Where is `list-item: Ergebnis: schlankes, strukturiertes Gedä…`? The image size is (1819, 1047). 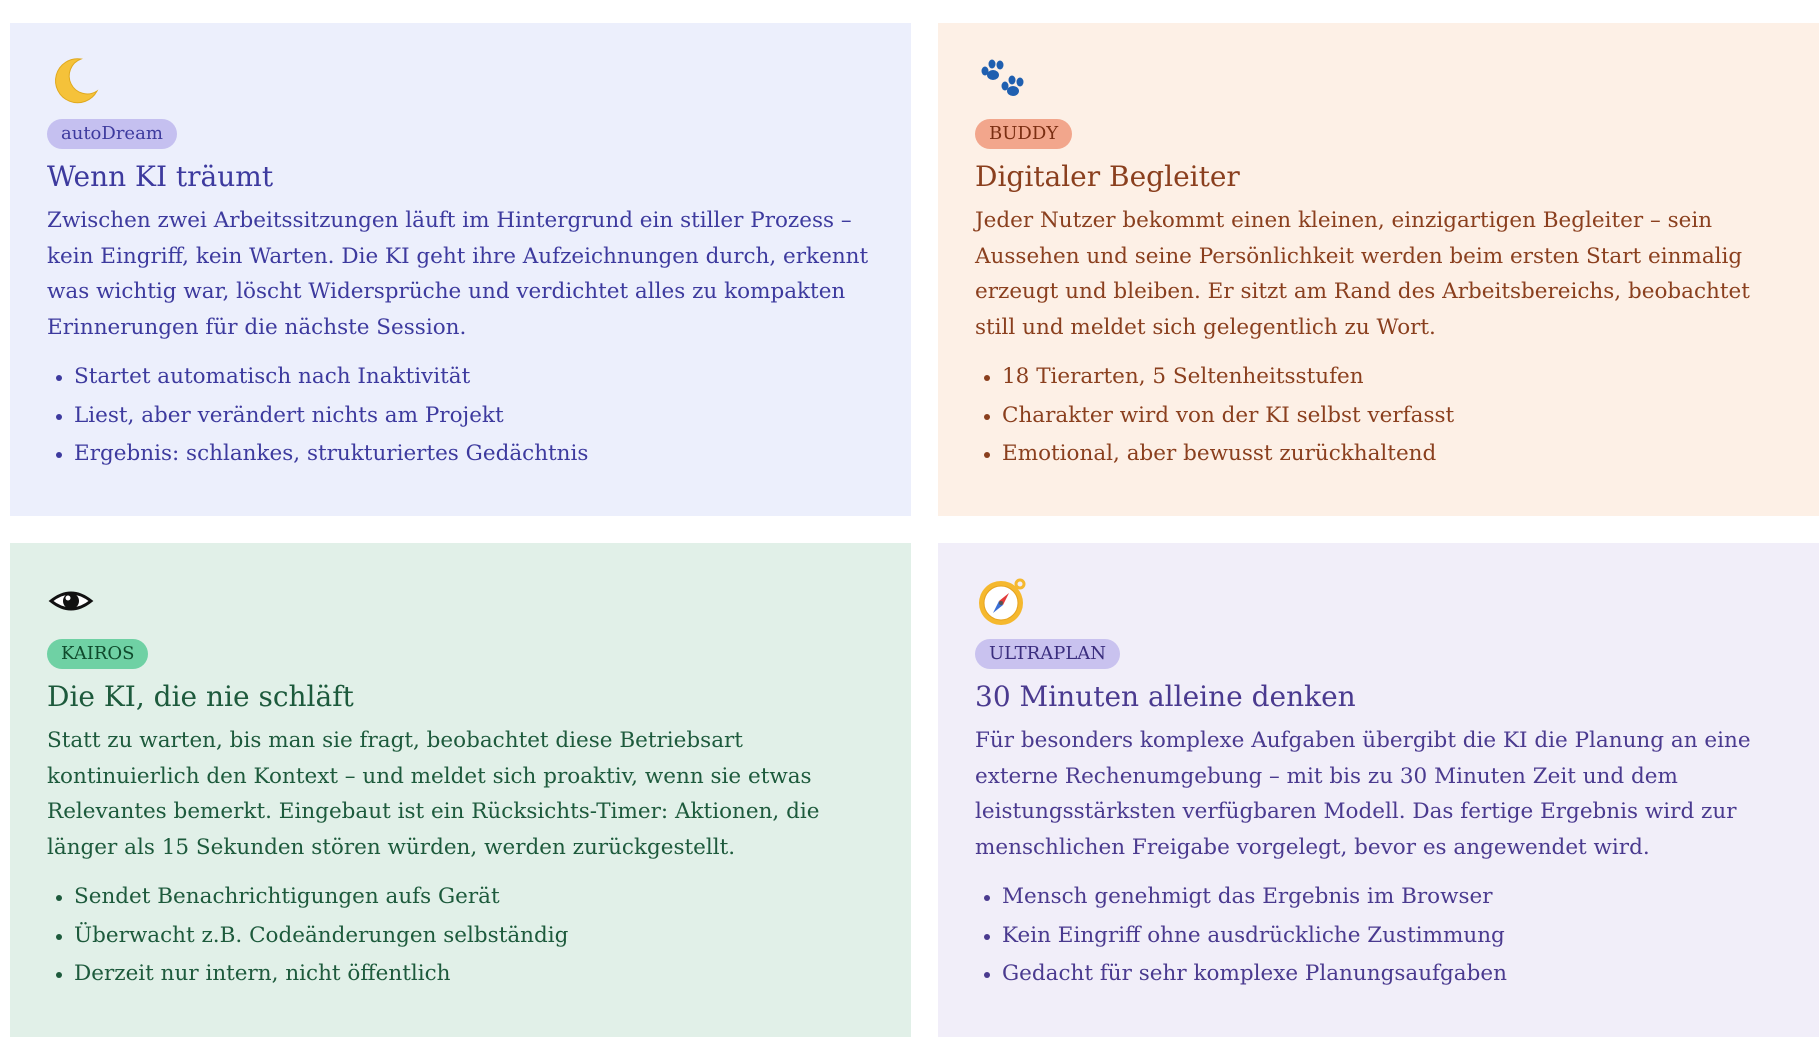 list-item: Ergebnis: schlankes, strukturiertes Gedä… is located at coordinates (460, 454).